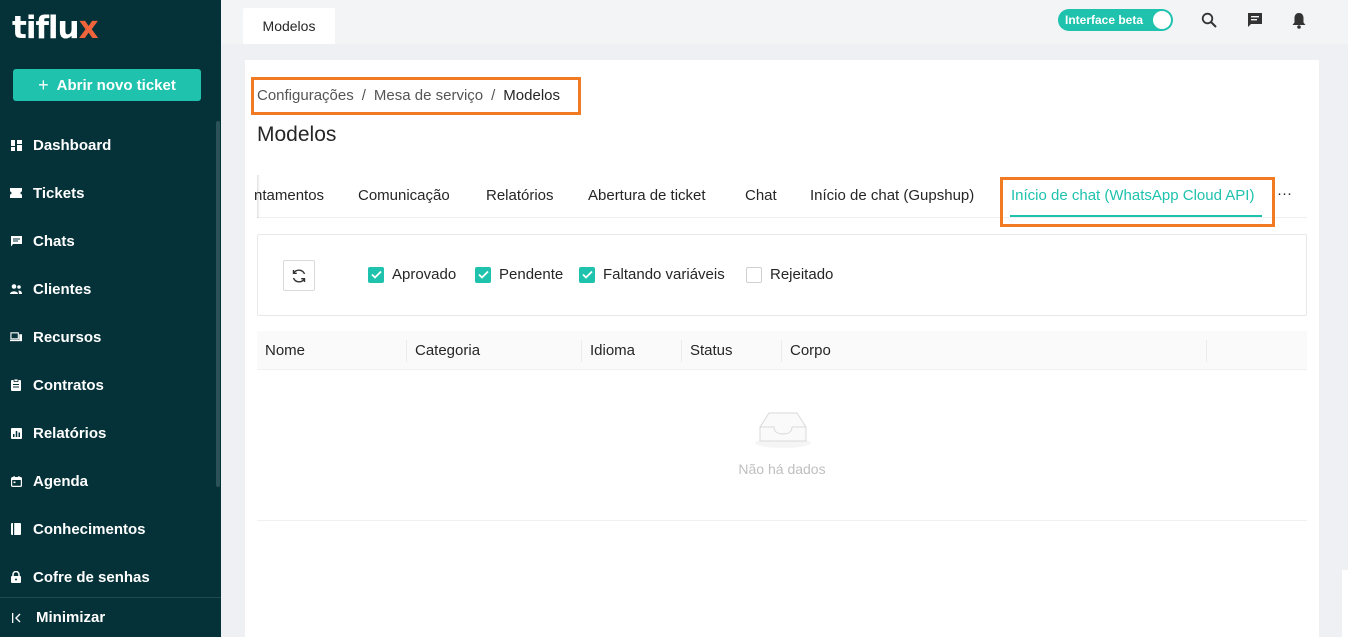  I want to click on plus-icon: +, so click(43, 84).